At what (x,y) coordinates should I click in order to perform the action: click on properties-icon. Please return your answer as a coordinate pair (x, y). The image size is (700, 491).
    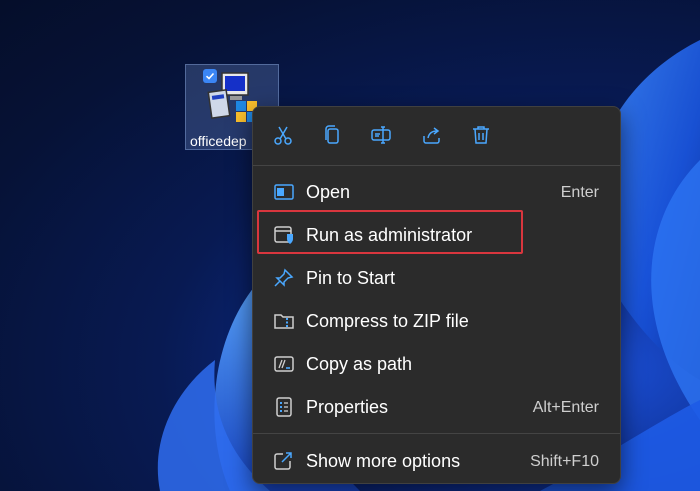
    Looking at the image, I should click on (284, 407).